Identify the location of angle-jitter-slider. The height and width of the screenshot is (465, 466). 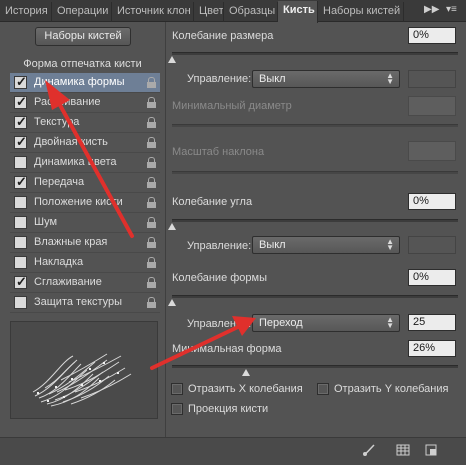
(313, 224).